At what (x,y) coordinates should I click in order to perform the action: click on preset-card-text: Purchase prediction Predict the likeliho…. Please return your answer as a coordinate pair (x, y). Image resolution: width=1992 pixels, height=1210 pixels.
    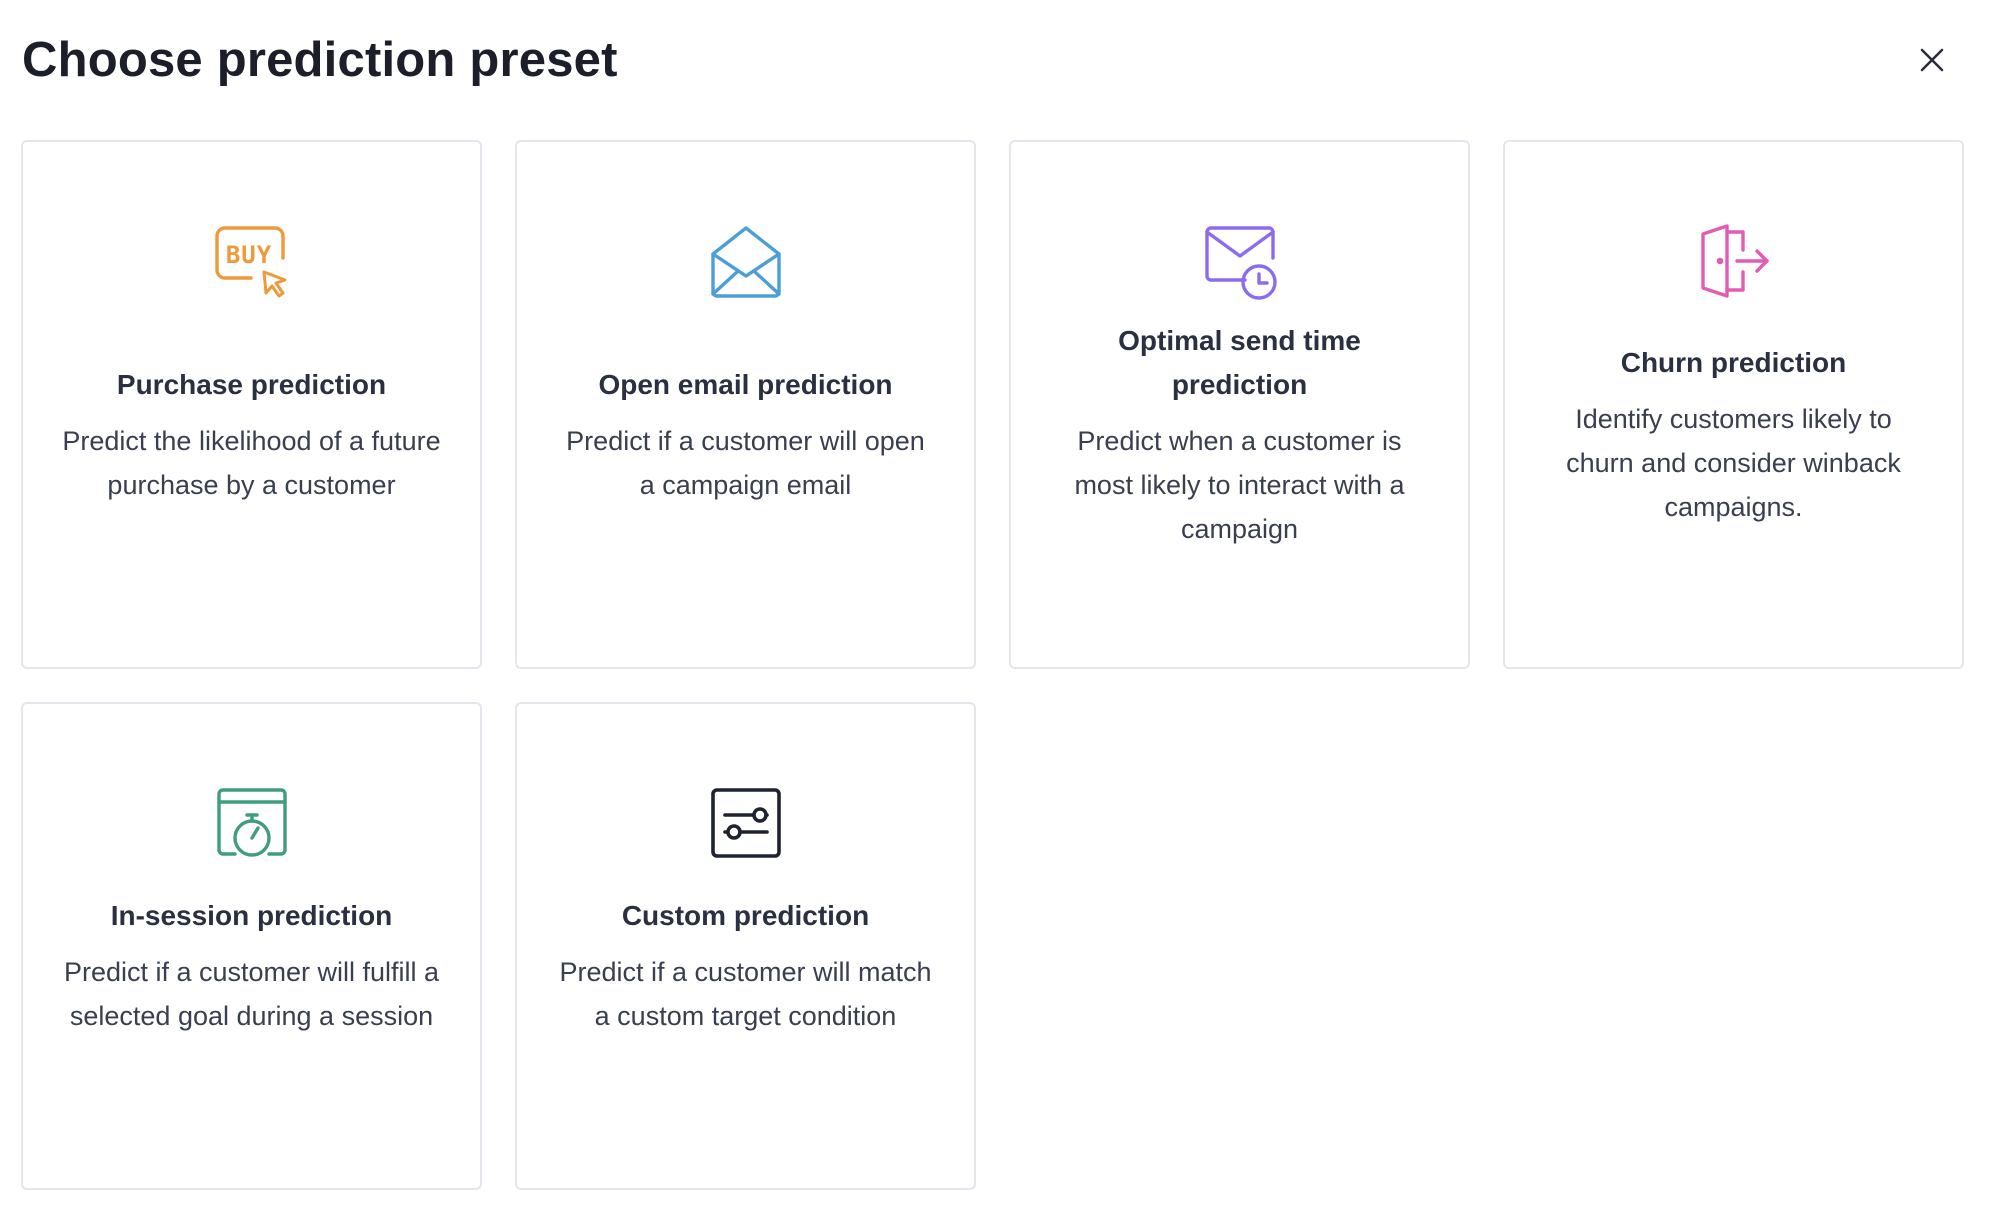
    Looking at the image, I should click on (251, 434).